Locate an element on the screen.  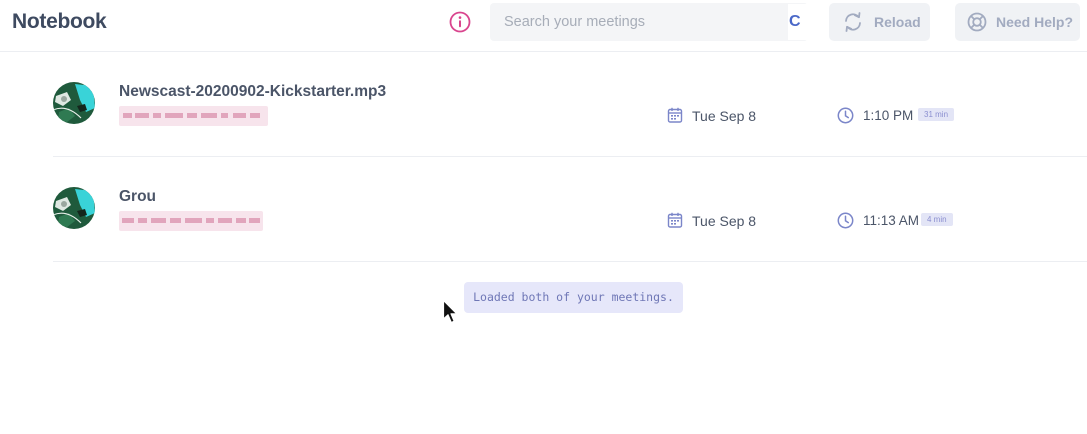
meeting-title: Grou is located at coordinates (137, 197).